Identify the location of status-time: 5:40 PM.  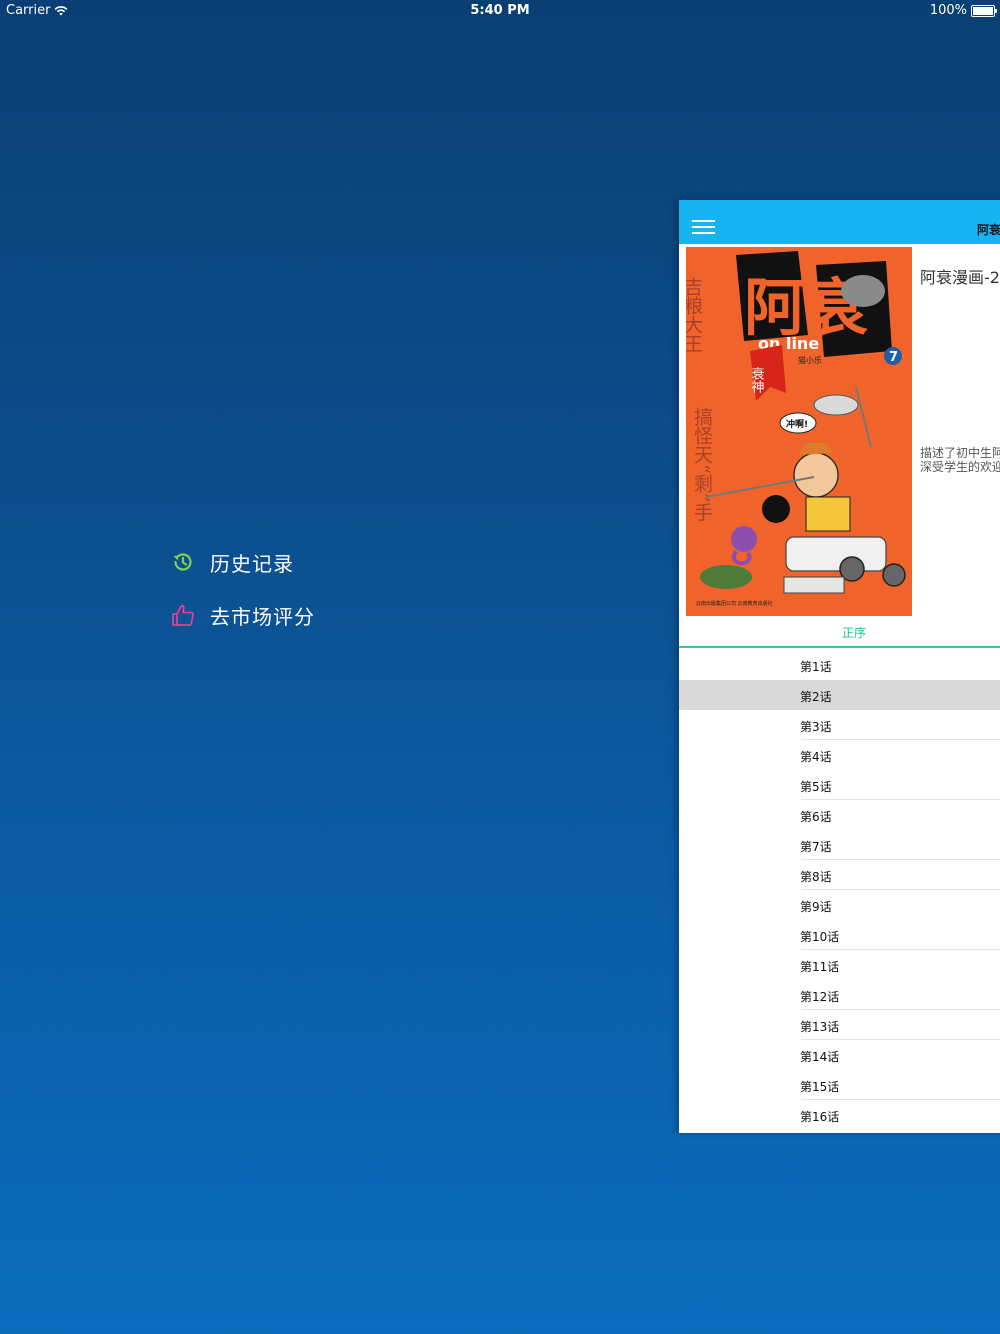
(500, 10).